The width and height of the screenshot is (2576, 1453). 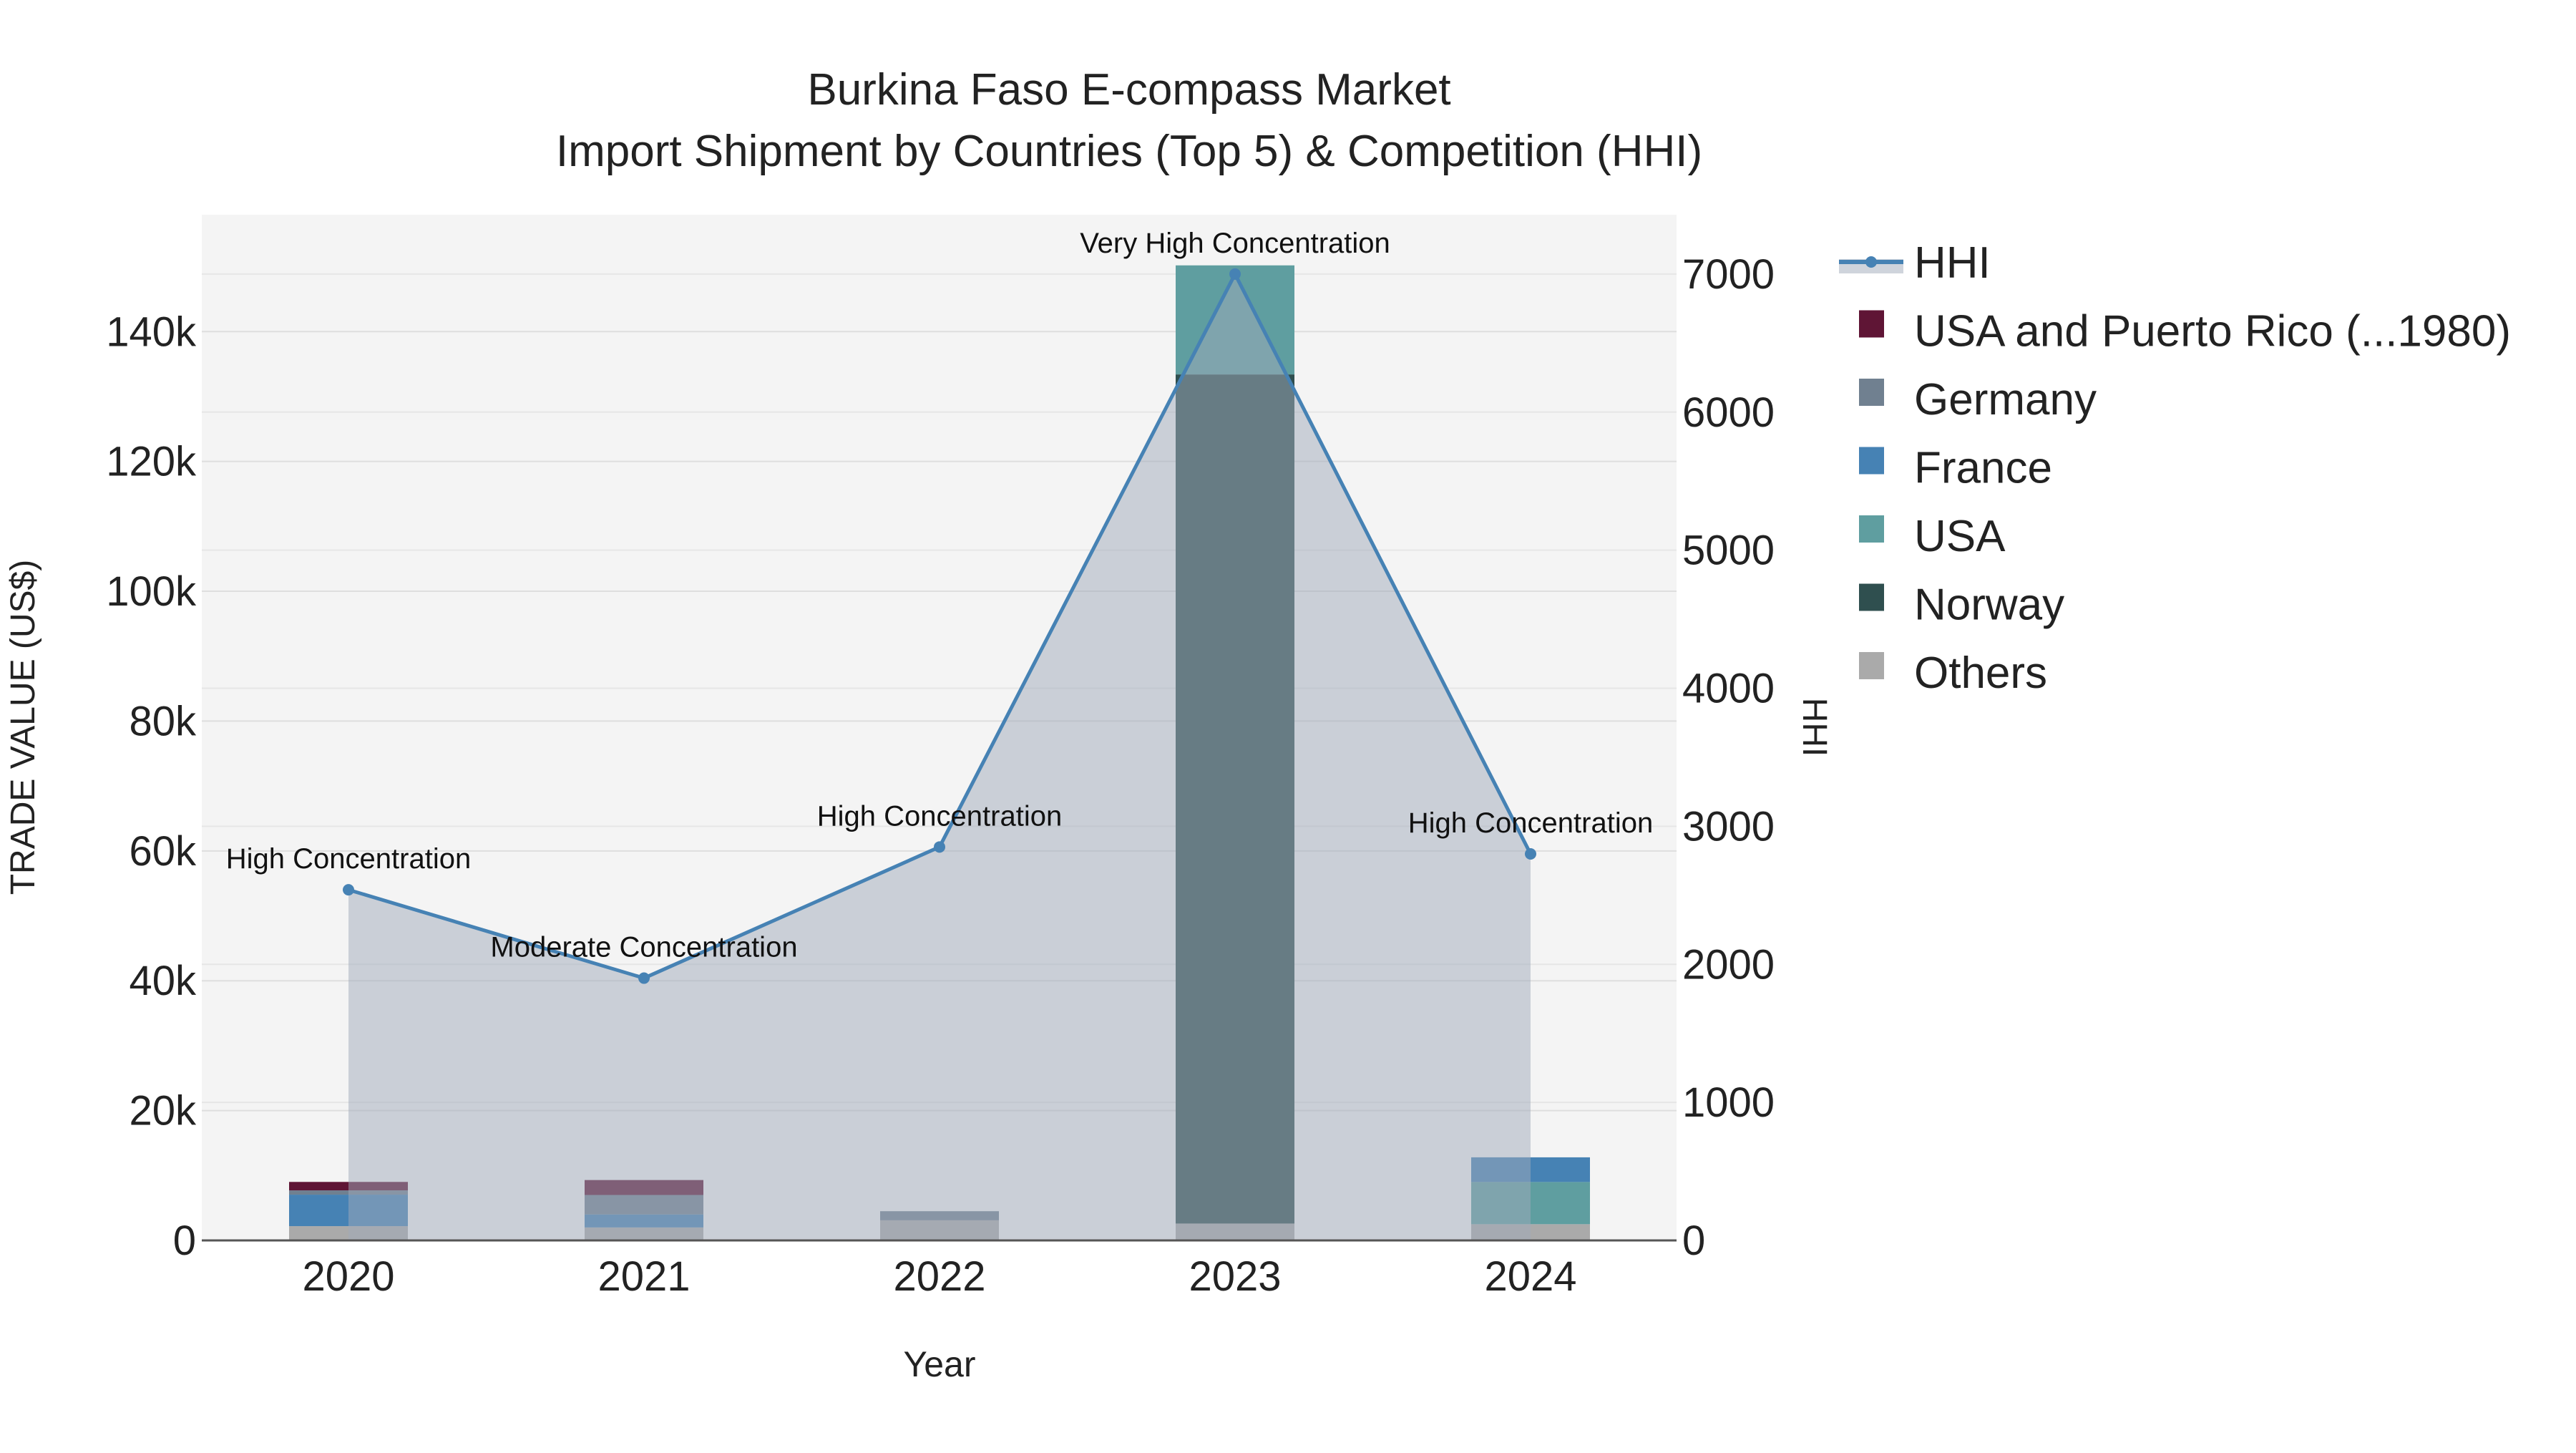 What do you see at coordinates (163, 1111) in the screenshot?
I see `y-tick-label: 20k` at bounding box center [163, 1111].